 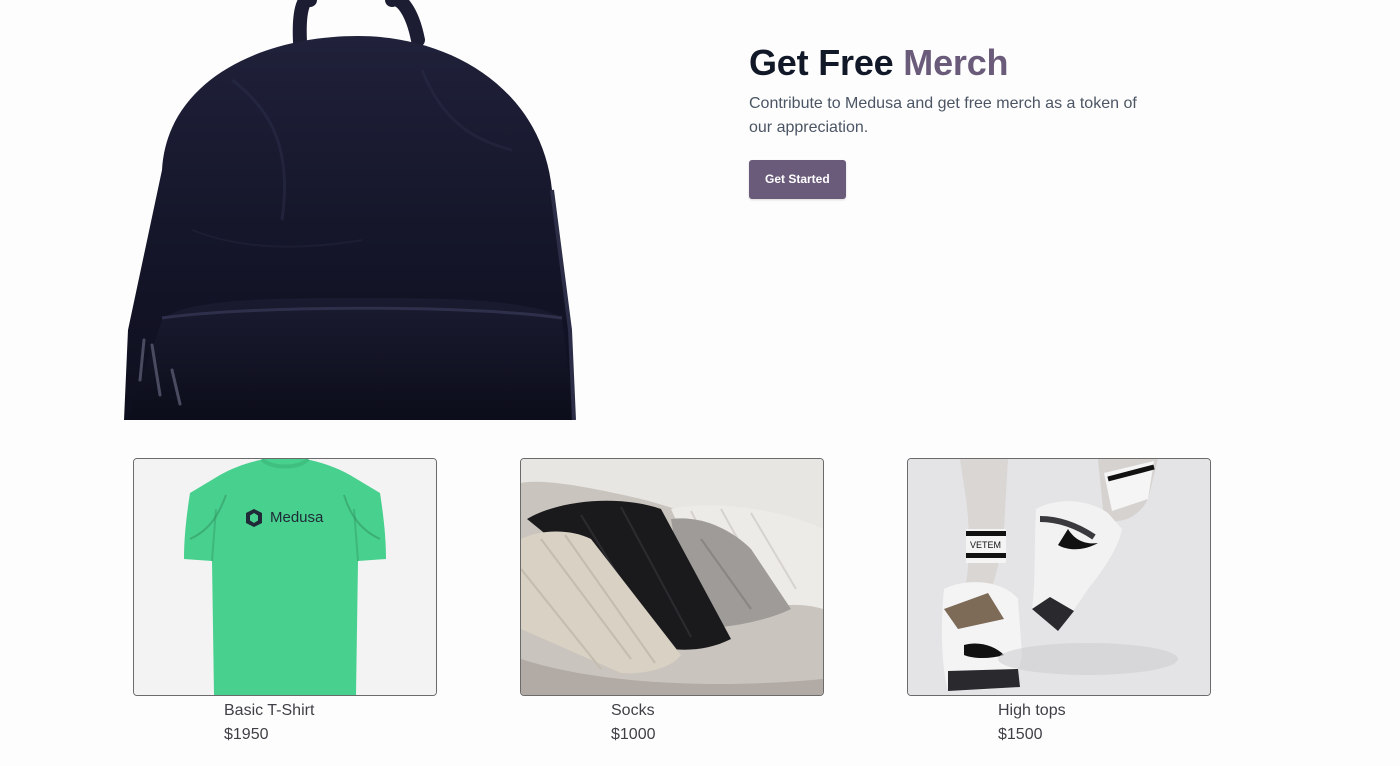 I want to click on product-card-socks: Socks $1000, so click(x=672, y=602).